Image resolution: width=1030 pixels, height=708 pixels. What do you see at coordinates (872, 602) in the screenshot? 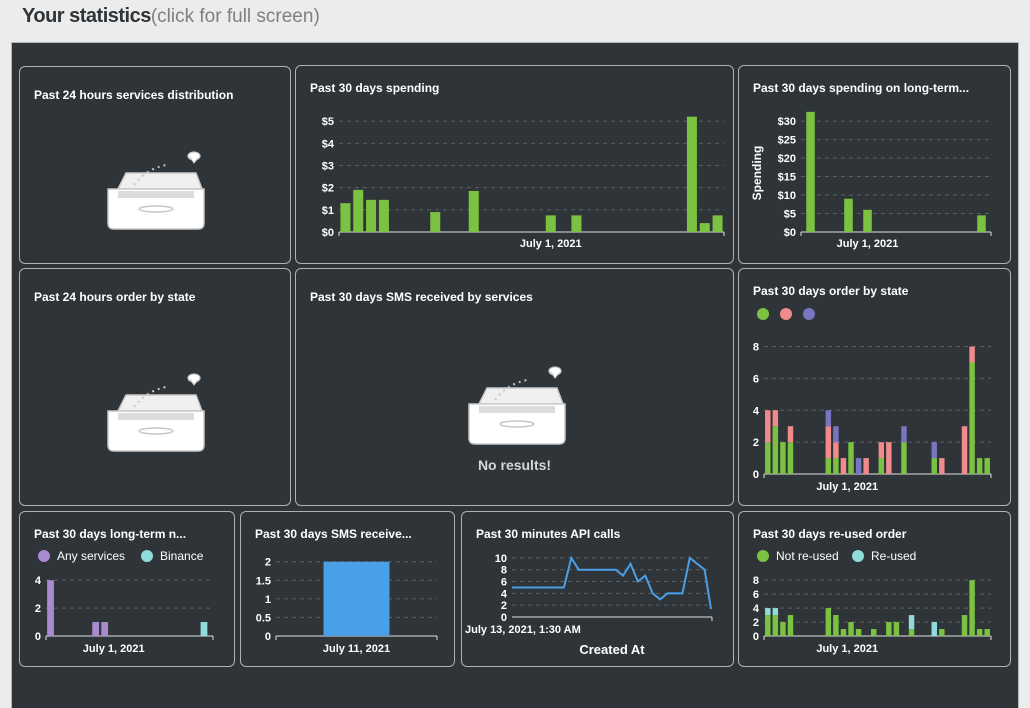
I see `reused-order-chart: Not re-used Re-used 0 2 4 6 8 July 1, 2021` at bounding box center [872, 602].